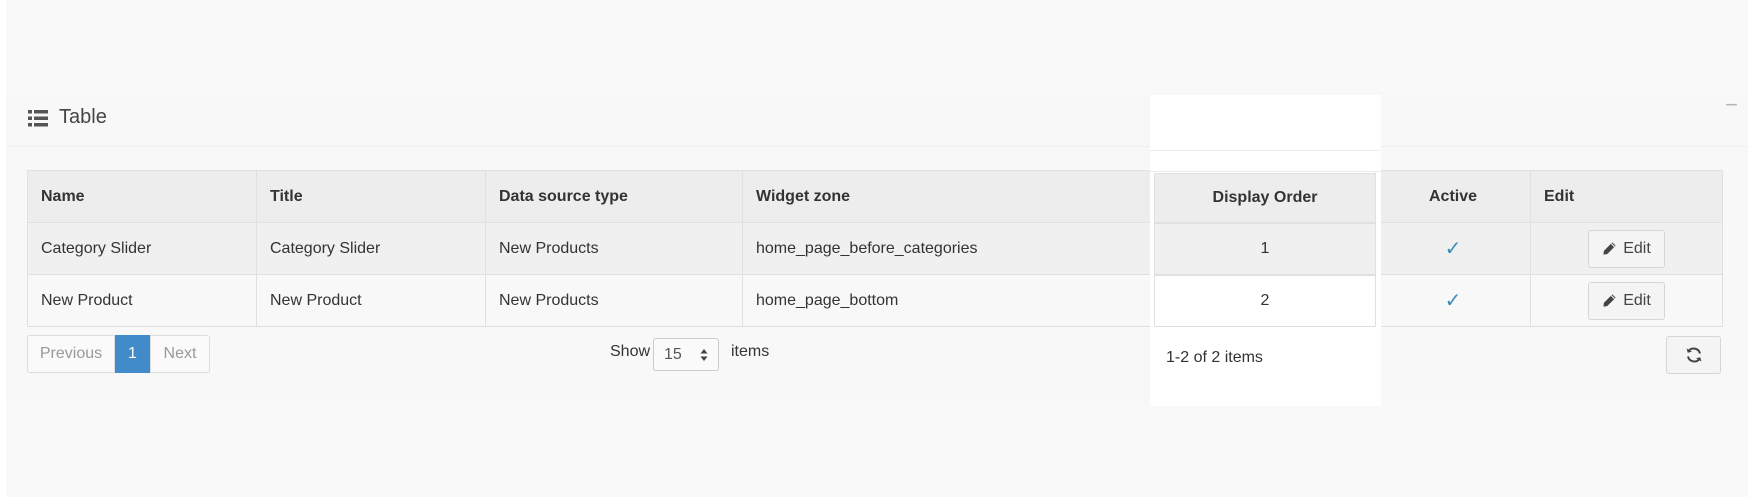 The width and height of the screenshot is (1748, 497). Describe the element at coordinates (371, 248) in the screenshot. I see `cell-title: Category Slider` at that location.